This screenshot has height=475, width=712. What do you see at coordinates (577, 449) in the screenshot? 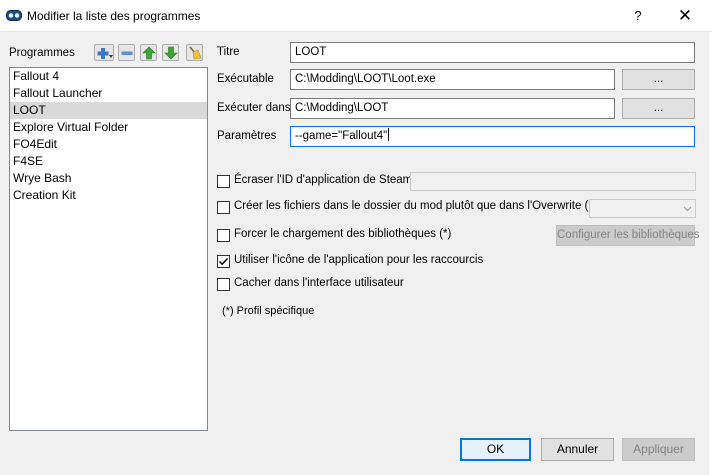
I see `cancel-button: Annuler` at bounding box center [577, 449].